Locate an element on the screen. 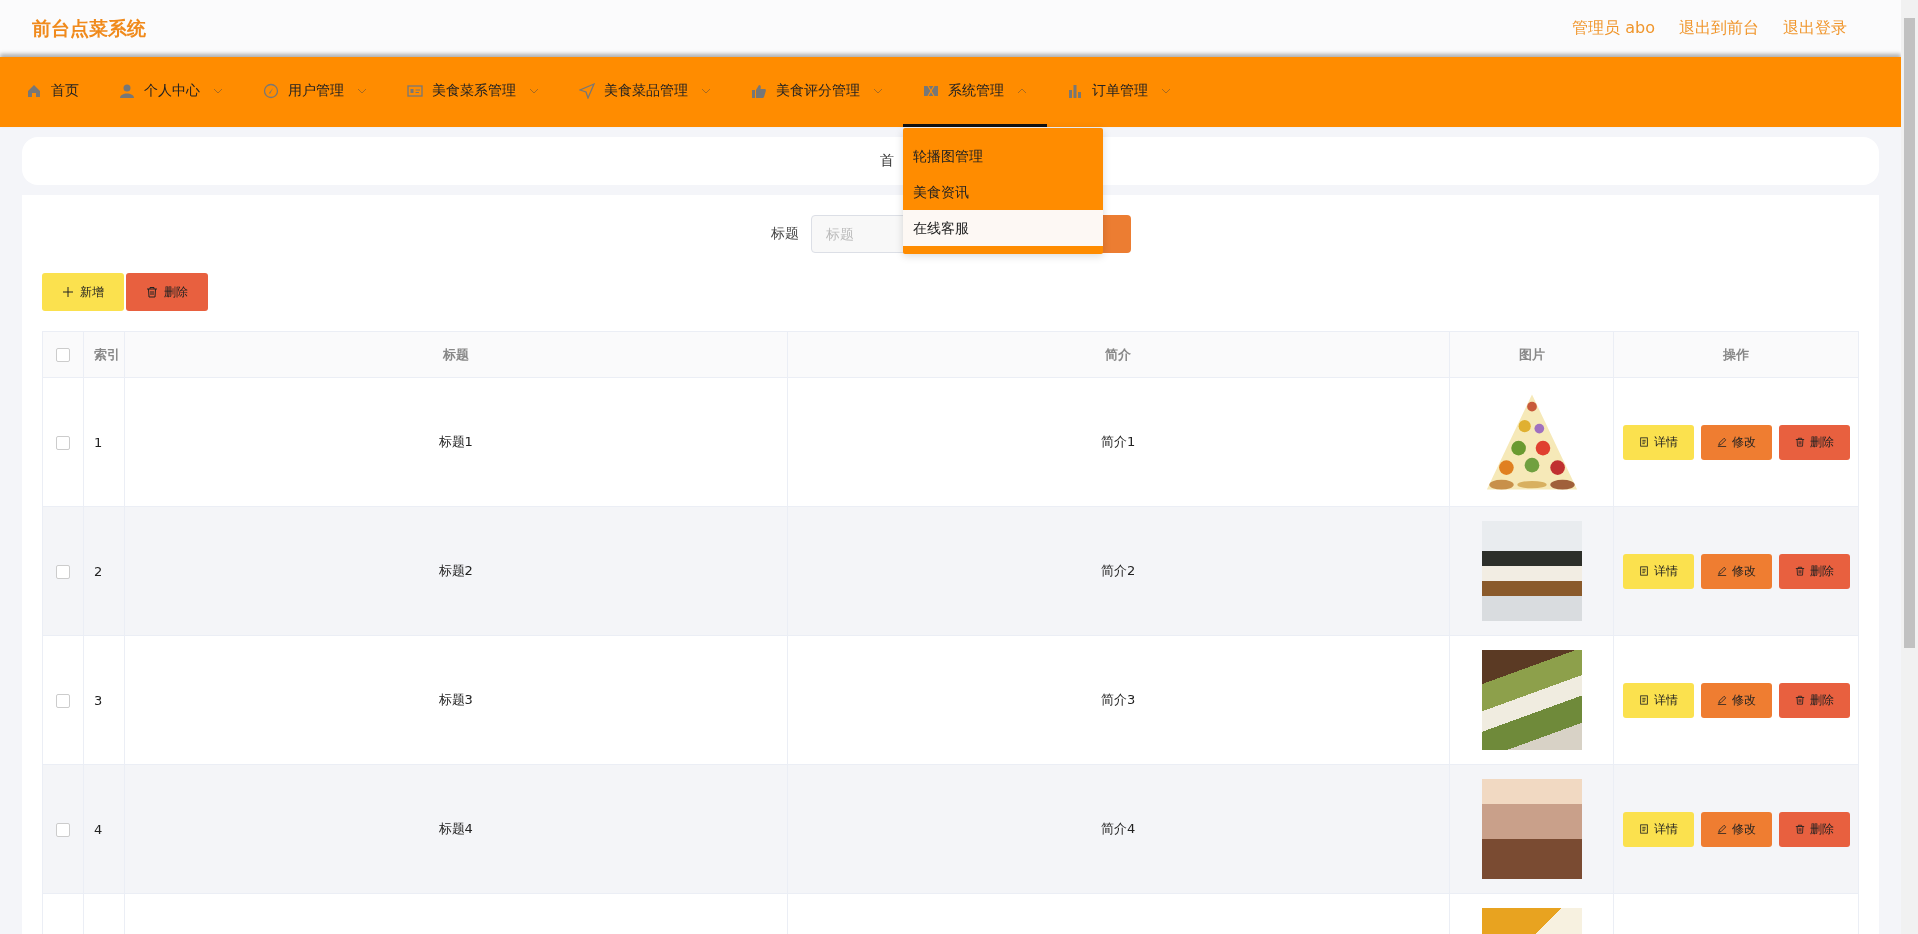 The image size is (1918, 934). table-cell: 简介3 is located at coordinates (1118, 699).